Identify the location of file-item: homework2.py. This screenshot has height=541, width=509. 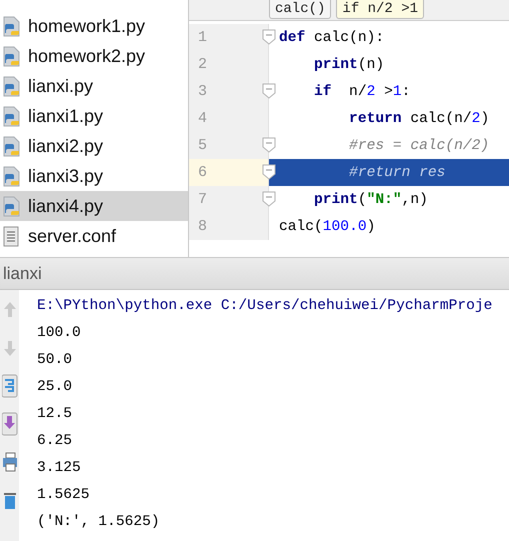
(94, 56).